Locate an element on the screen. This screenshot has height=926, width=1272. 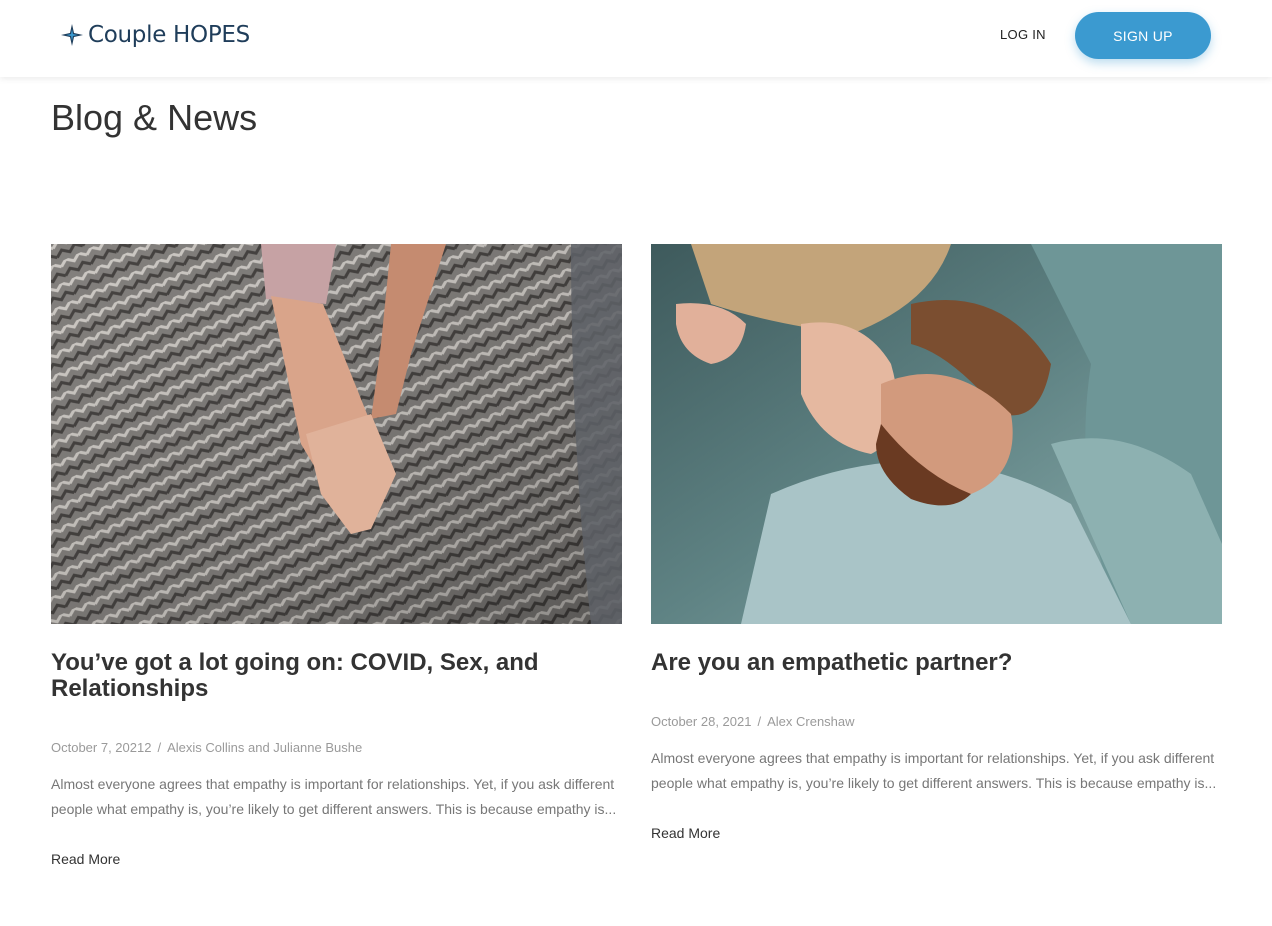
logo-star-icon is located at coordinates (72, 35).